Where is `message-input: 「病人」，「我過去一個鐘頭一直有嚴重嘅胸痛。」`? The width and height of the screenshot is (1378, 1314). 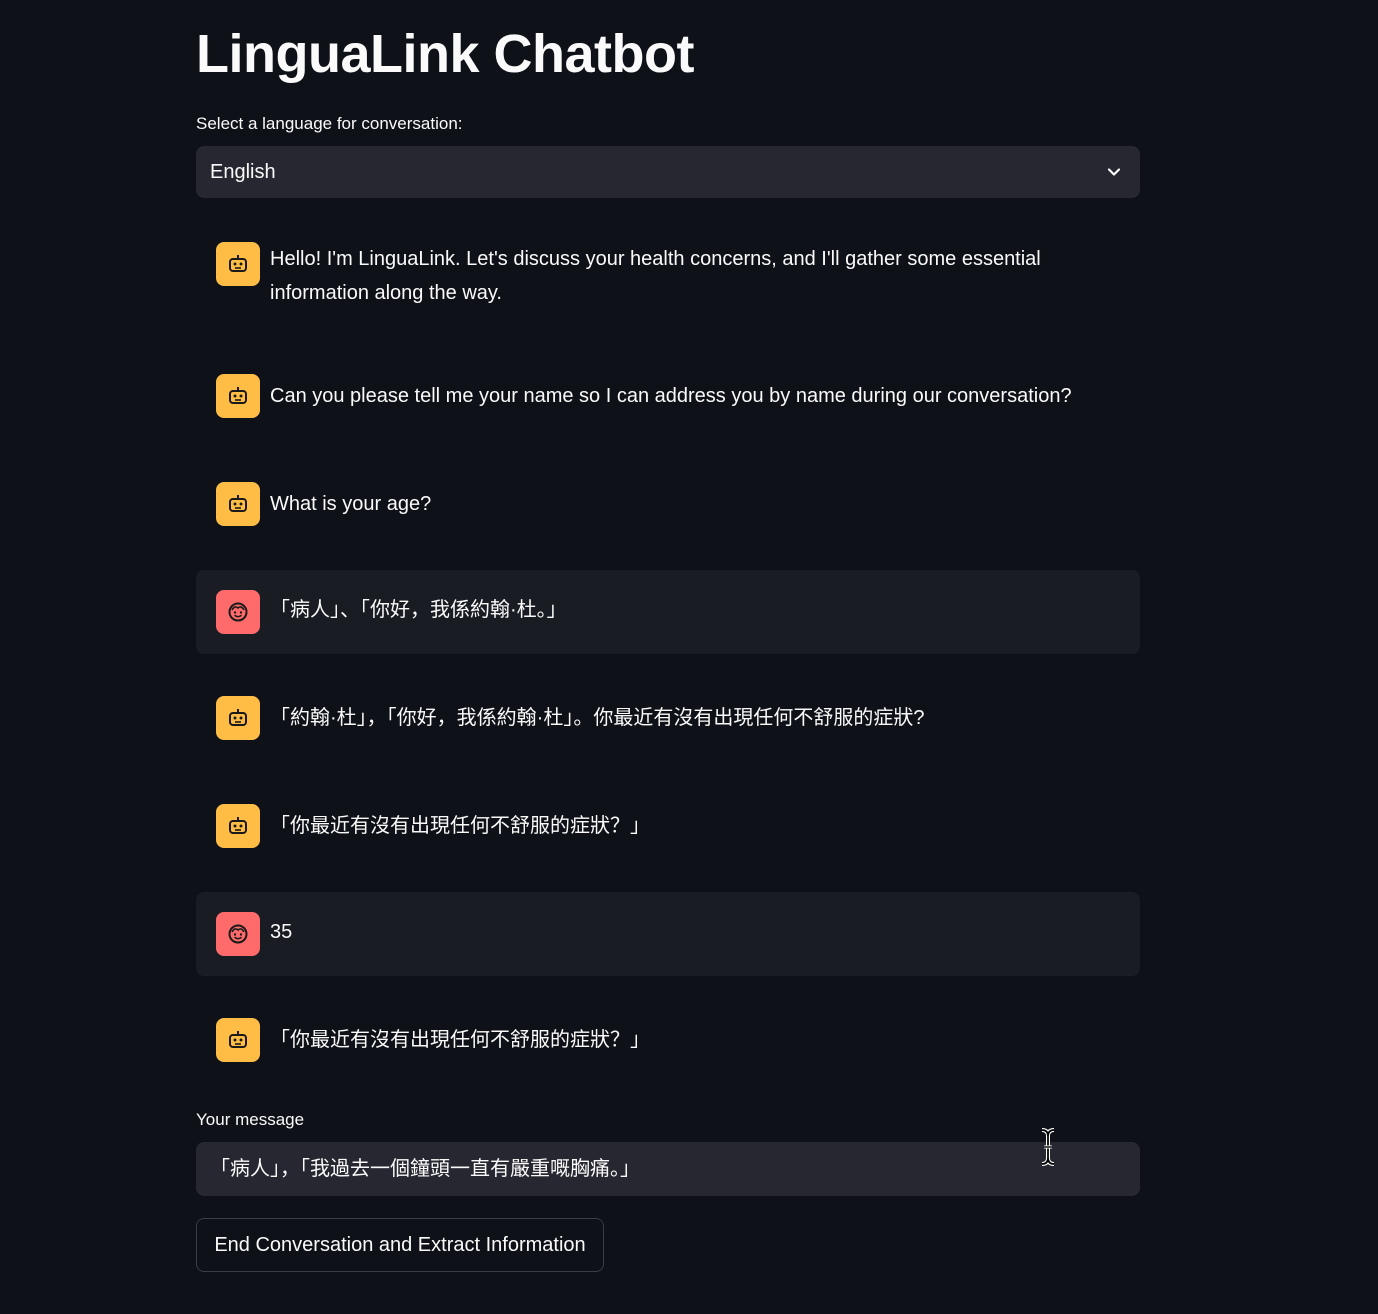 message-input: 「病人」，「我過去一個鐘頭一直有嚴重嘅胸痛。」 is located at coordinates (668, 1169).